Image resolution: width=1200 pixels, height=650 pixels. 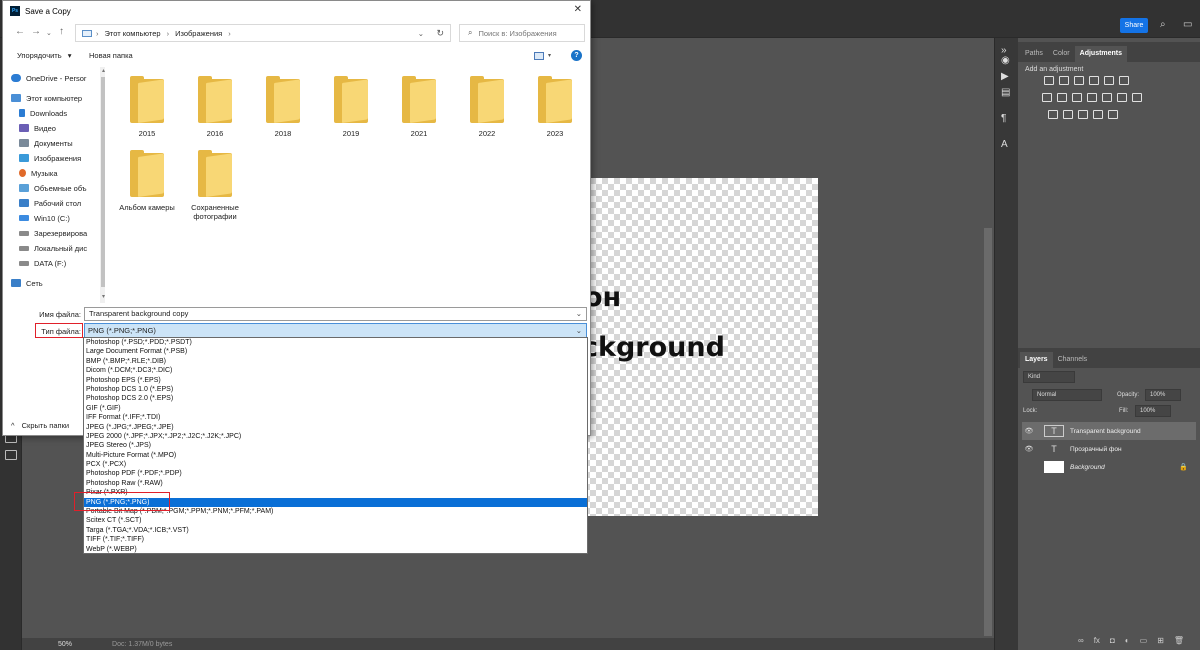 What do you see at coordinates (1062, 97) in the screenshot?
I see `color-balance-icon` at bounding box center [1062, 97].